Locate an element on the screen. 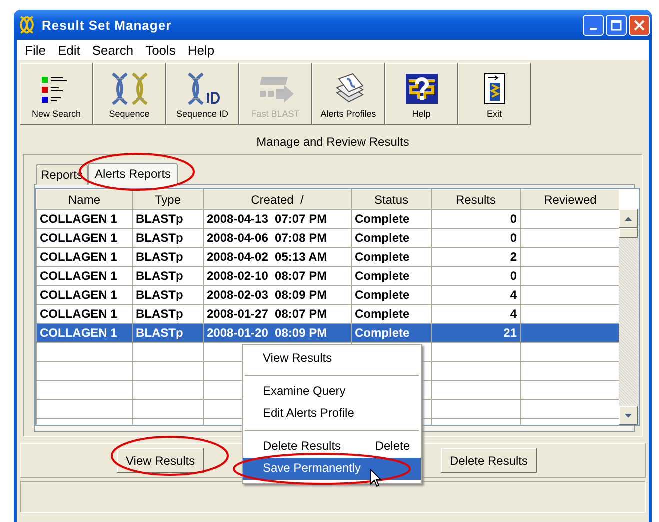 This screenshot has width=659, height=522. window-title: Result Set Manager is located at coordinates (107, 25).